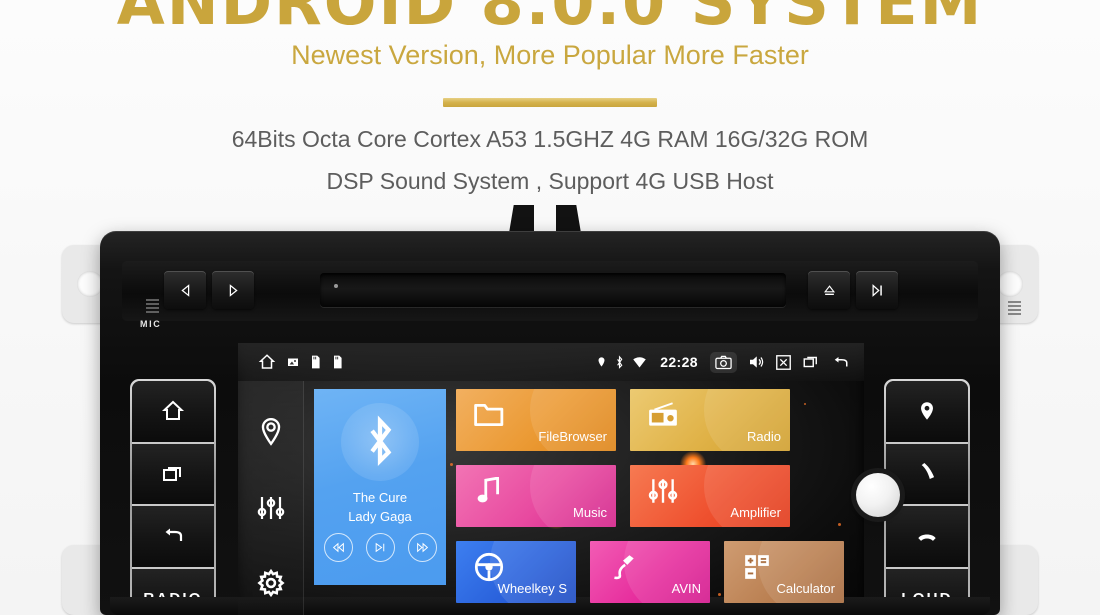 The image size is (1100, 615). What do you see at coordinates (710, 496) in the screenshot?
I see `tile-amplifier: Amplifier` at bounding box center [710, 496].